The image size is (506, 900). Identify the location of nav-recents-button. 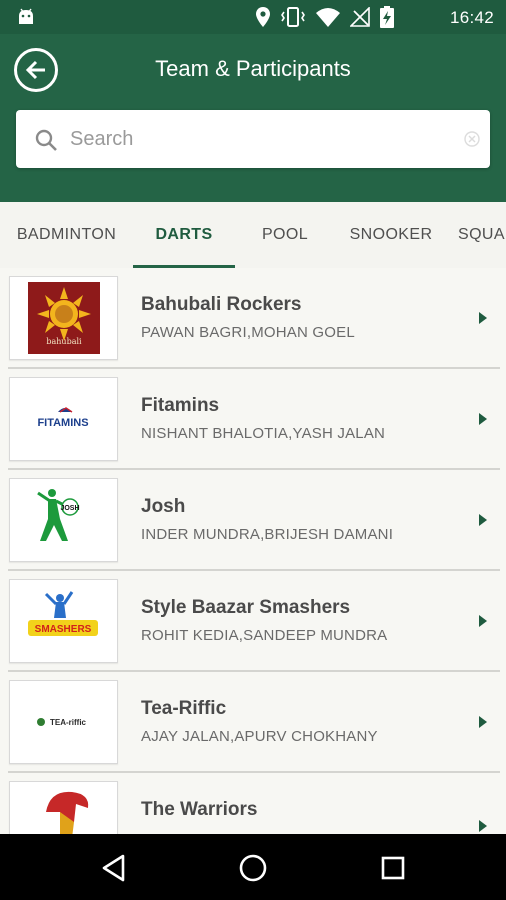
(393, 868).